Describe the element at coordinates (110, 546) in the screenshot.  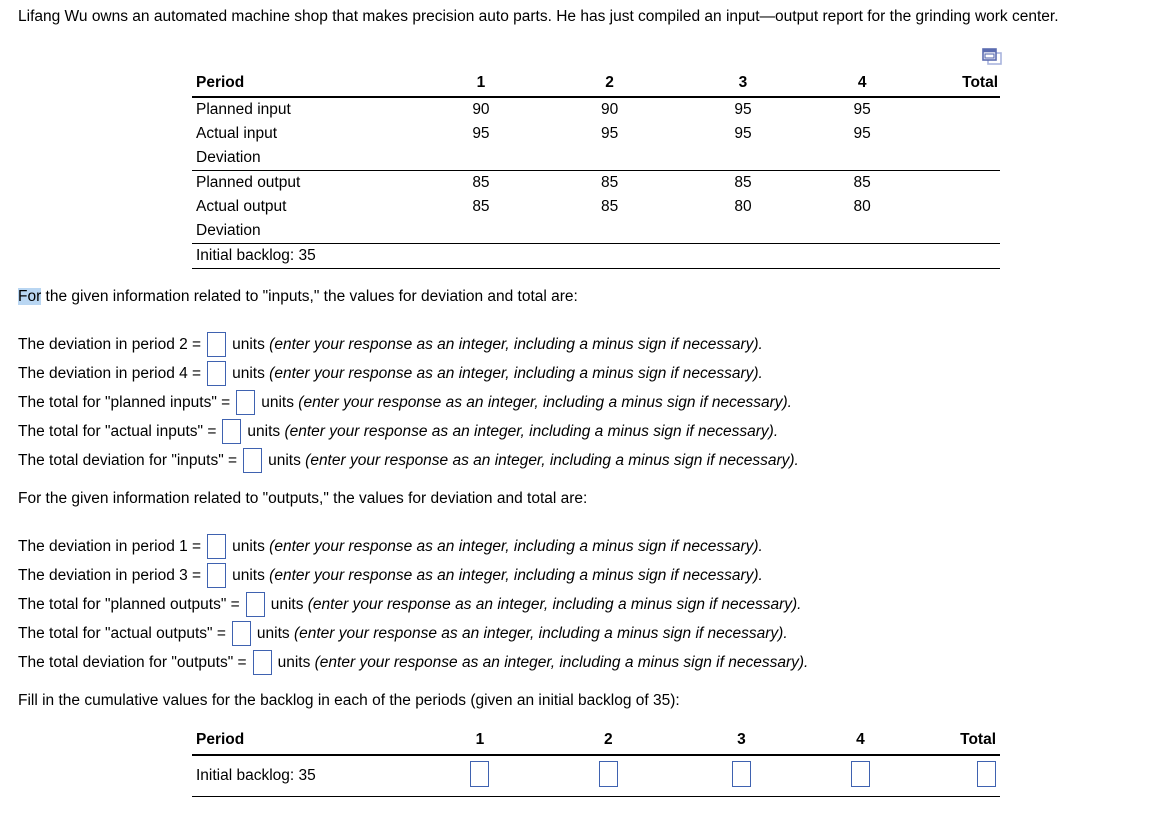
I see `question-label: The deviation in period 1 =` at that location.